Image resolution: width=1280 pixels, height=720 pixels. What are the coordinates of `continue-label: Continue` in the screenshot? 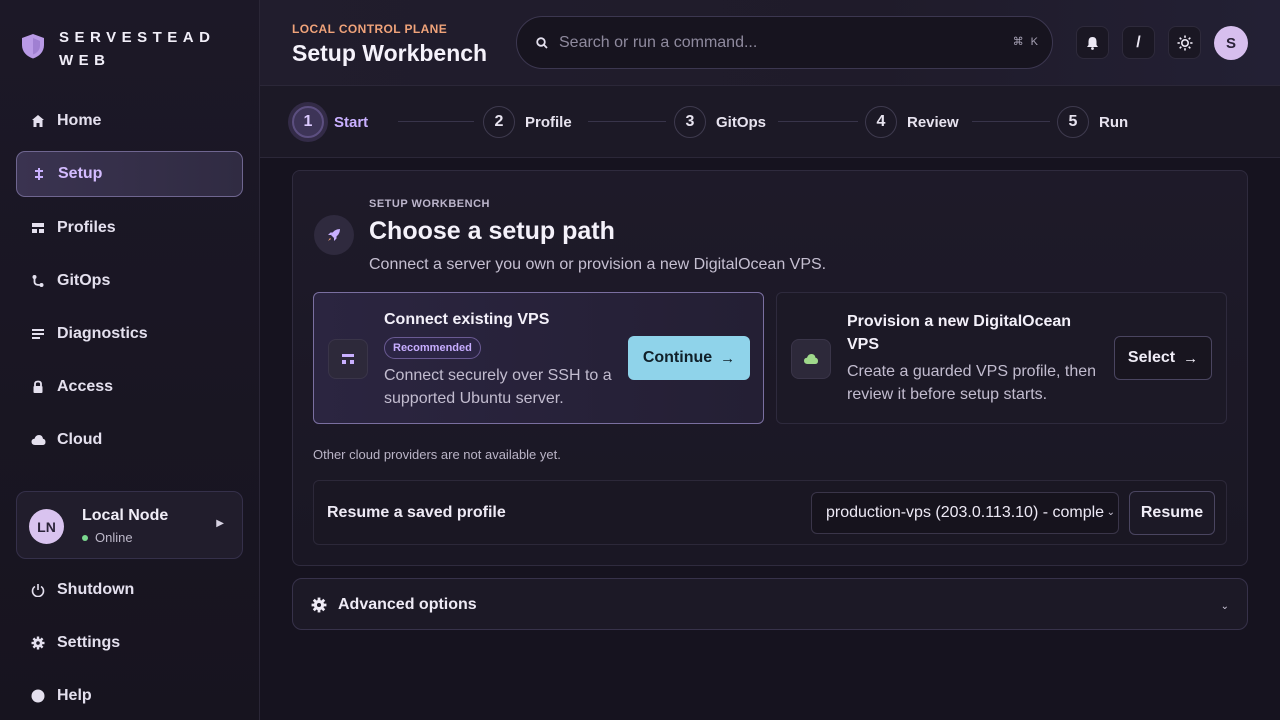 It's located at (677, 357).